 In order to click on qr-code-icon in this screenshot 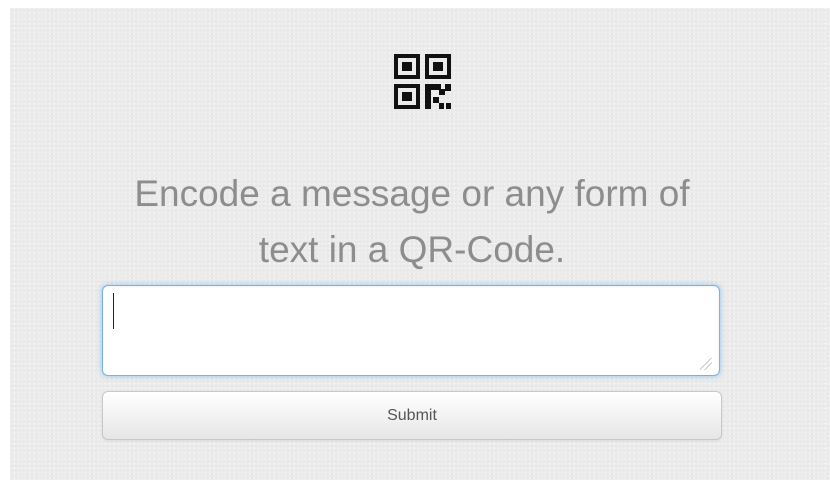, I will do `click(422, 81)`.